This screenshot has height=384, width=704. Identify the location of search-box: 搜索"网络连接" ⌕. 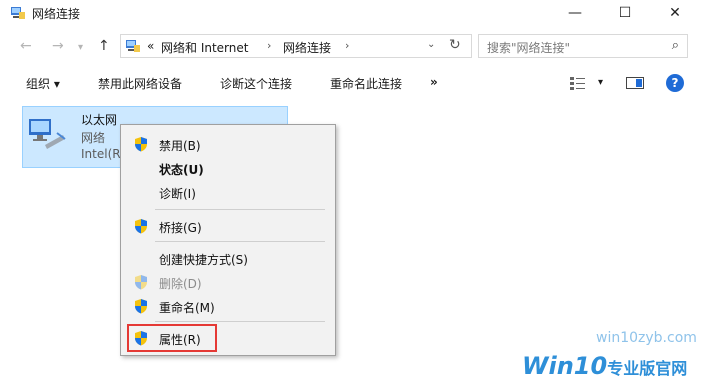
(583, 46).